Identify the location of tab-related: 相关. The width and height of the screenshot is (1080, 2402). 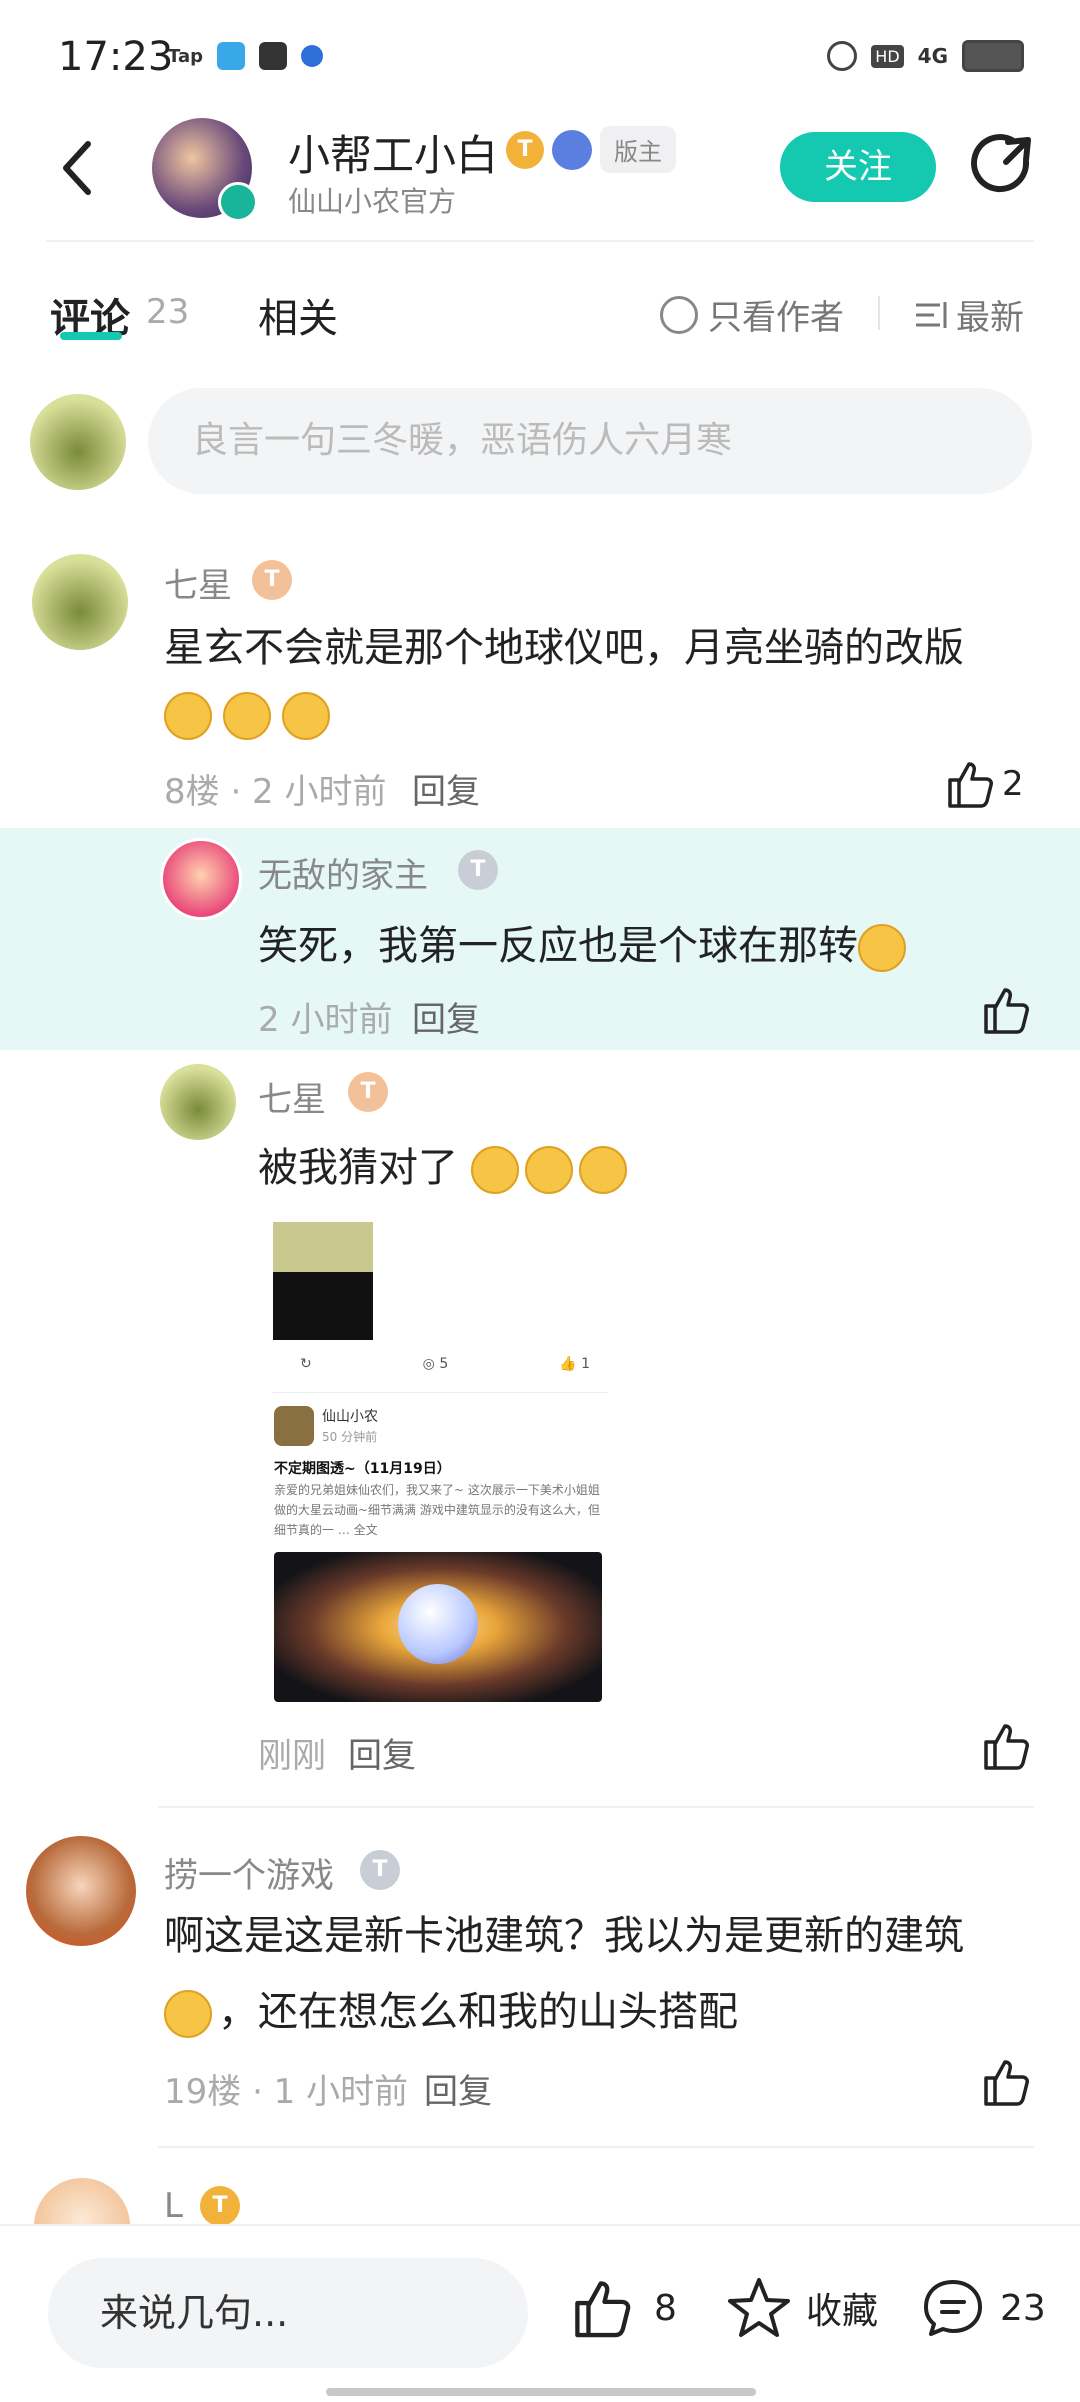
(298, 315).